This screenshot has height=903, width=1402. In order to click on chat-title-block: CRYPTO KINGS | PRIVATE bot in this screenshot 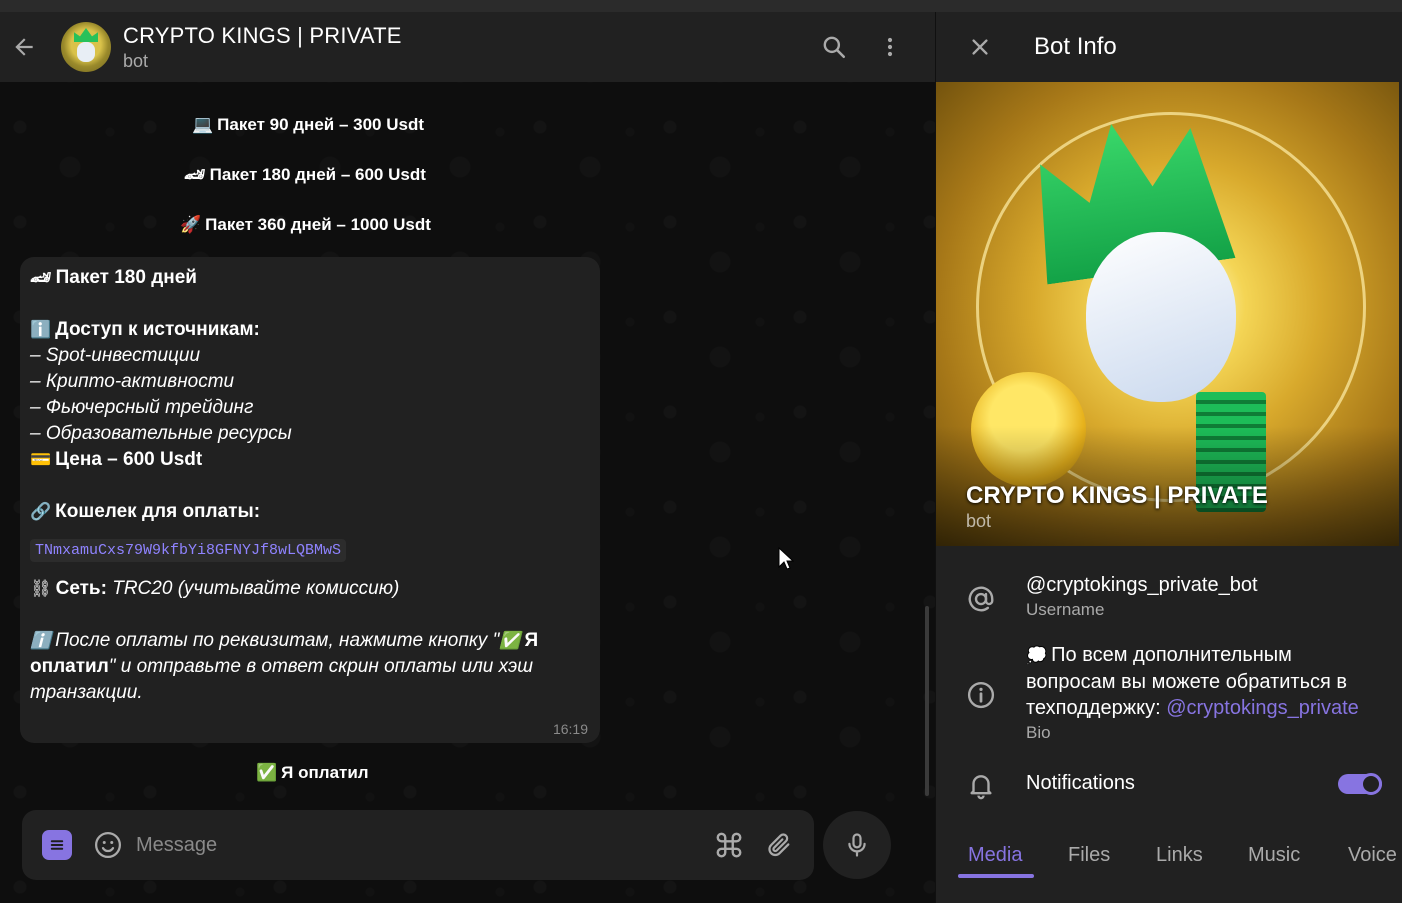, I will do `click(262, 47)`.